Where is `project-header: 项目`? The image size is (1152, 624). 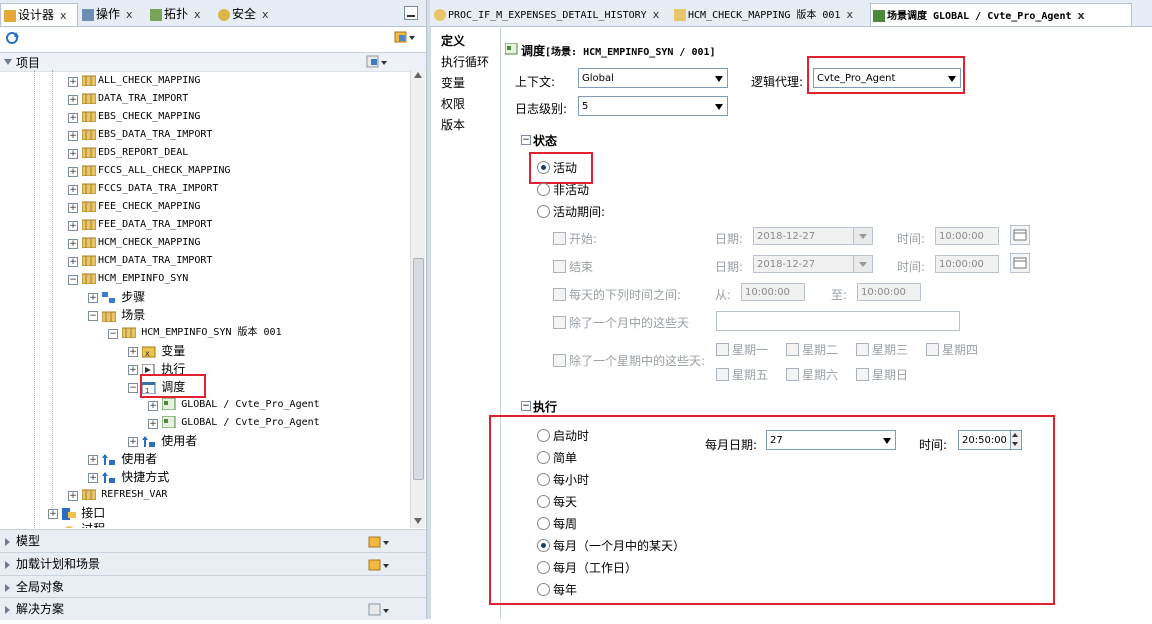 project-header: 项目 is located at coordinates (213, 62).